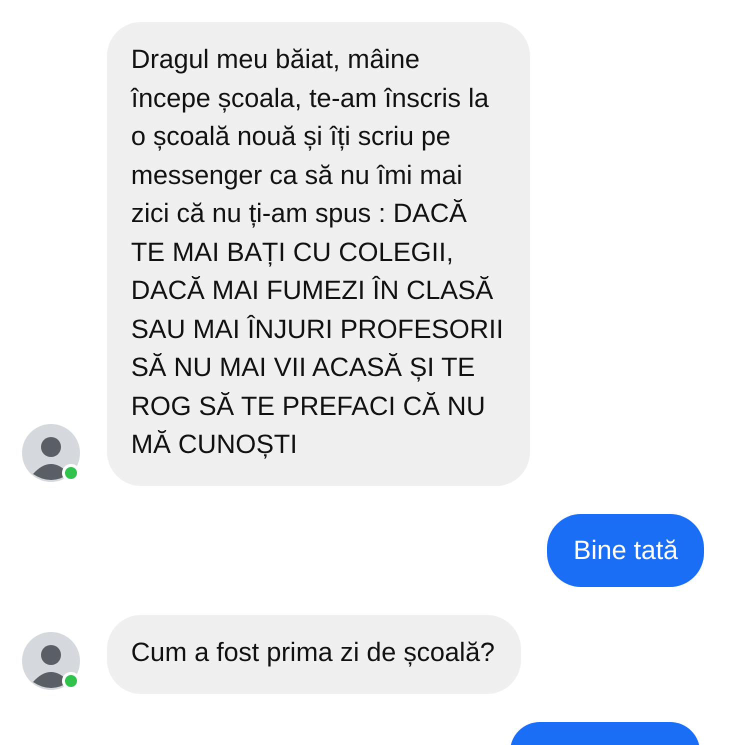 The image size is (750, 745). I want to click on message-bubble: Bine tată, so click(625, 550).